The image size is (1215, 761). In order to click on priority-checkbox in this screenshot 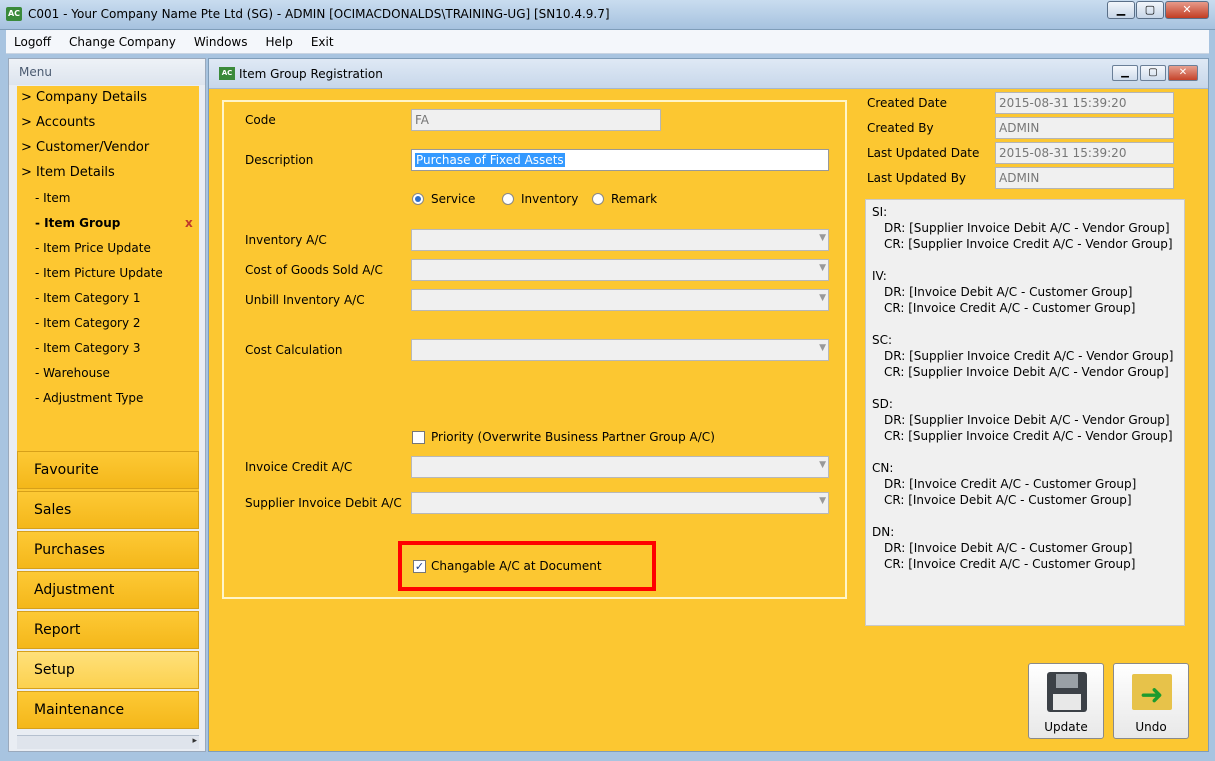, I will do `click(418, 437)`.